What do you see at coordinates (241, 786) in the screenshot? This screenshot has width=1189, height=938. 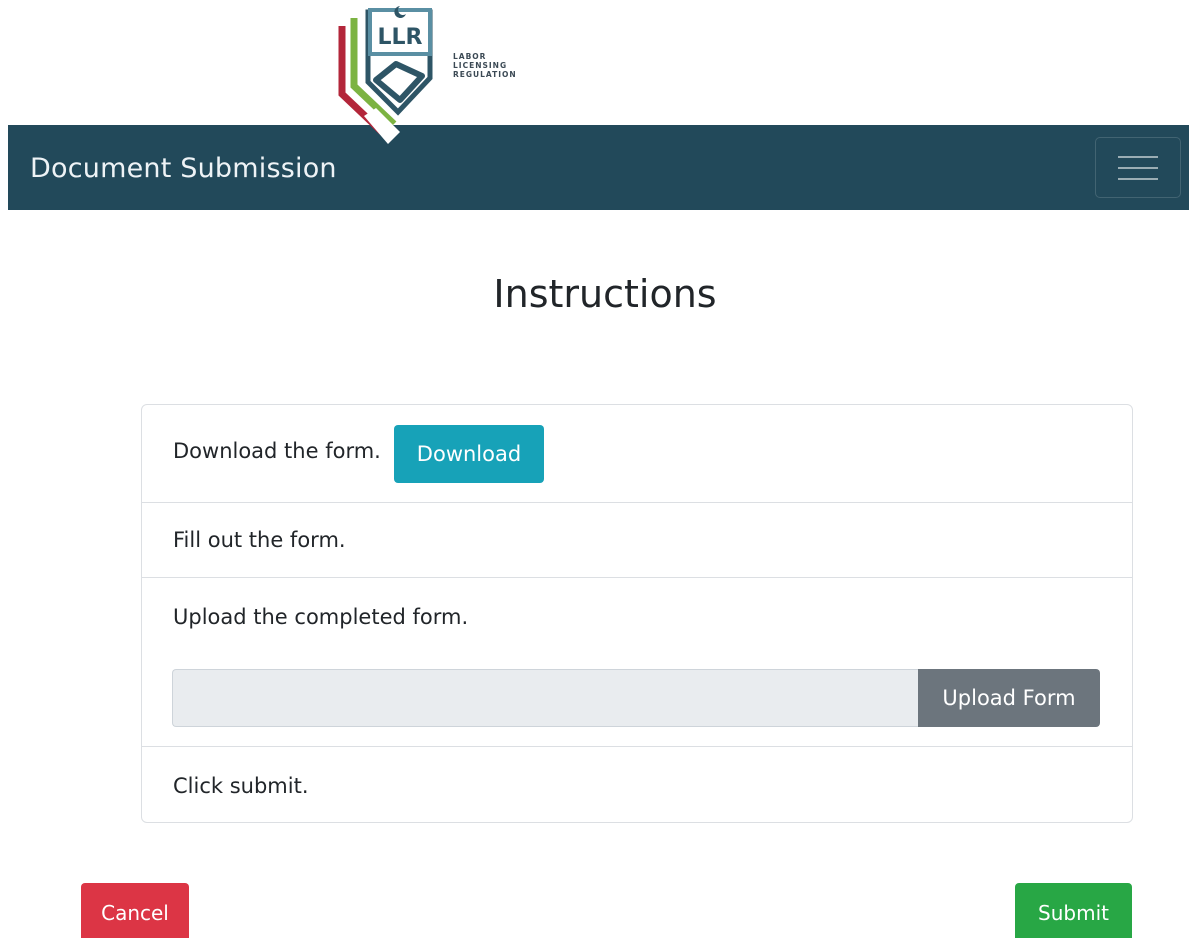 I see `step-submit-text: Click submit.` at bounding box center [241, 786].